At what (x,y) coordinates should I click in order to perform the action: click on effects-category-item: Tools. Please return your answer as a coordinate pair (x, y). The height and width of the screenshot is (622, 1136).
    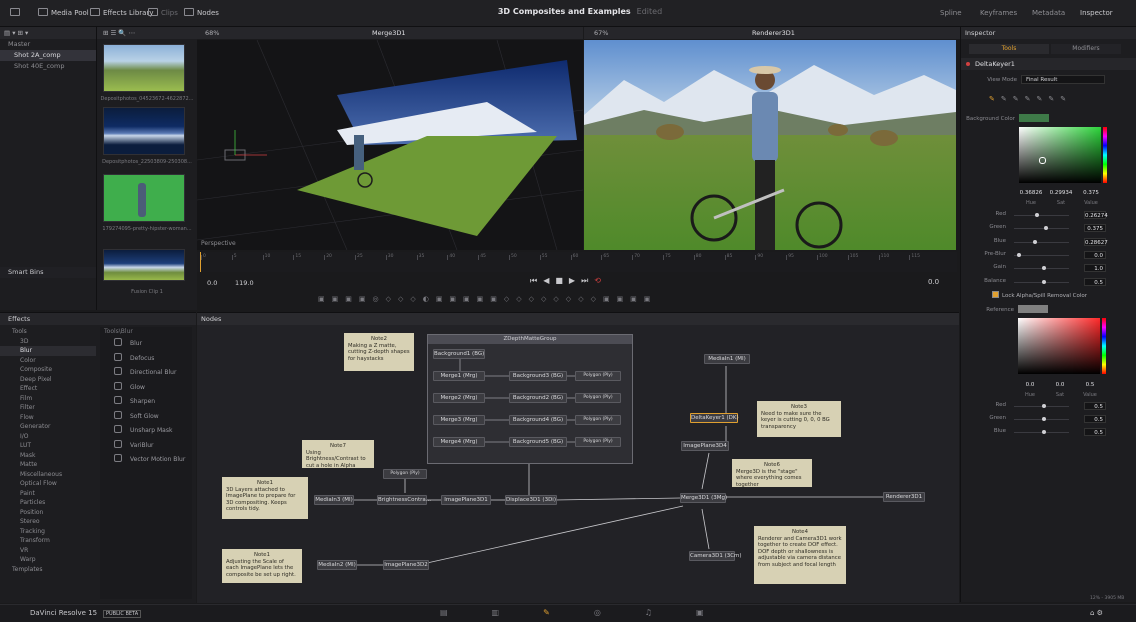
    Looking at the image, I should click on (48, 332).